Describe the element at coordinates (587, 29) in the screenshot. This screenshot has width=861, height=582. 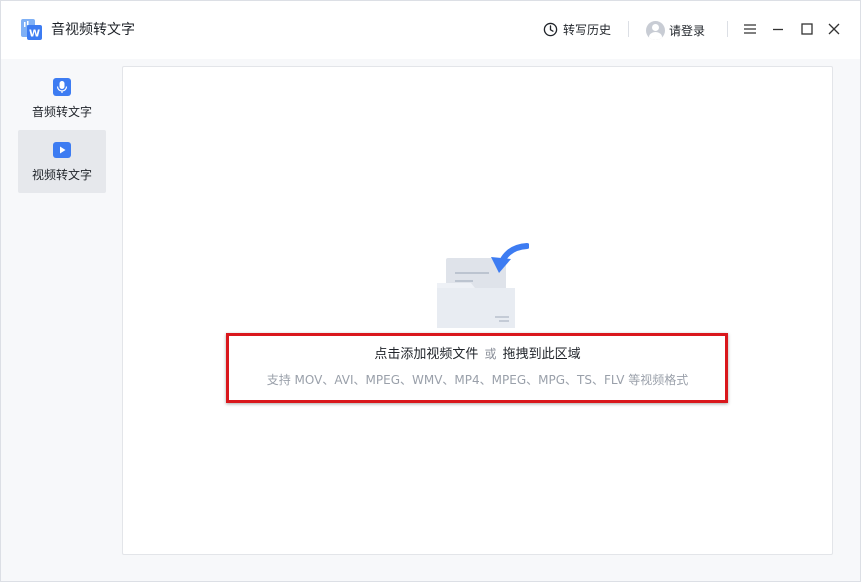
I see `history-label: 转写历史` at that location.